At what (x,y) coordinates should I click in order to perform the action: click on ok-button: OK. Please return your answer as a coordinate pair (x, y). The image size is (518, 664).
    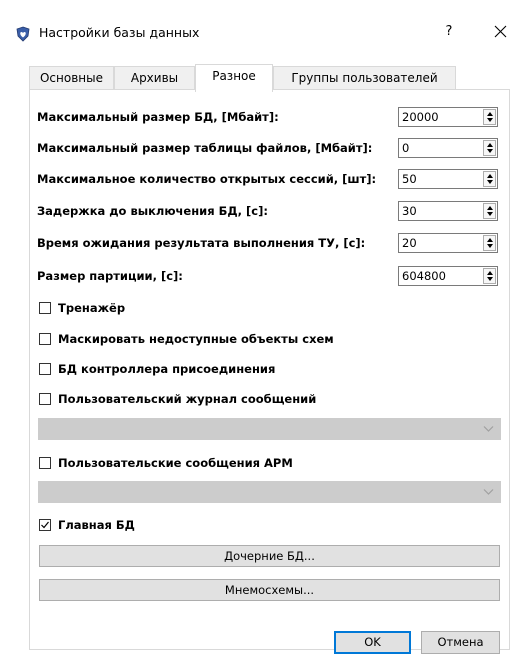
    Looking at the image, I should click on (372, 642).